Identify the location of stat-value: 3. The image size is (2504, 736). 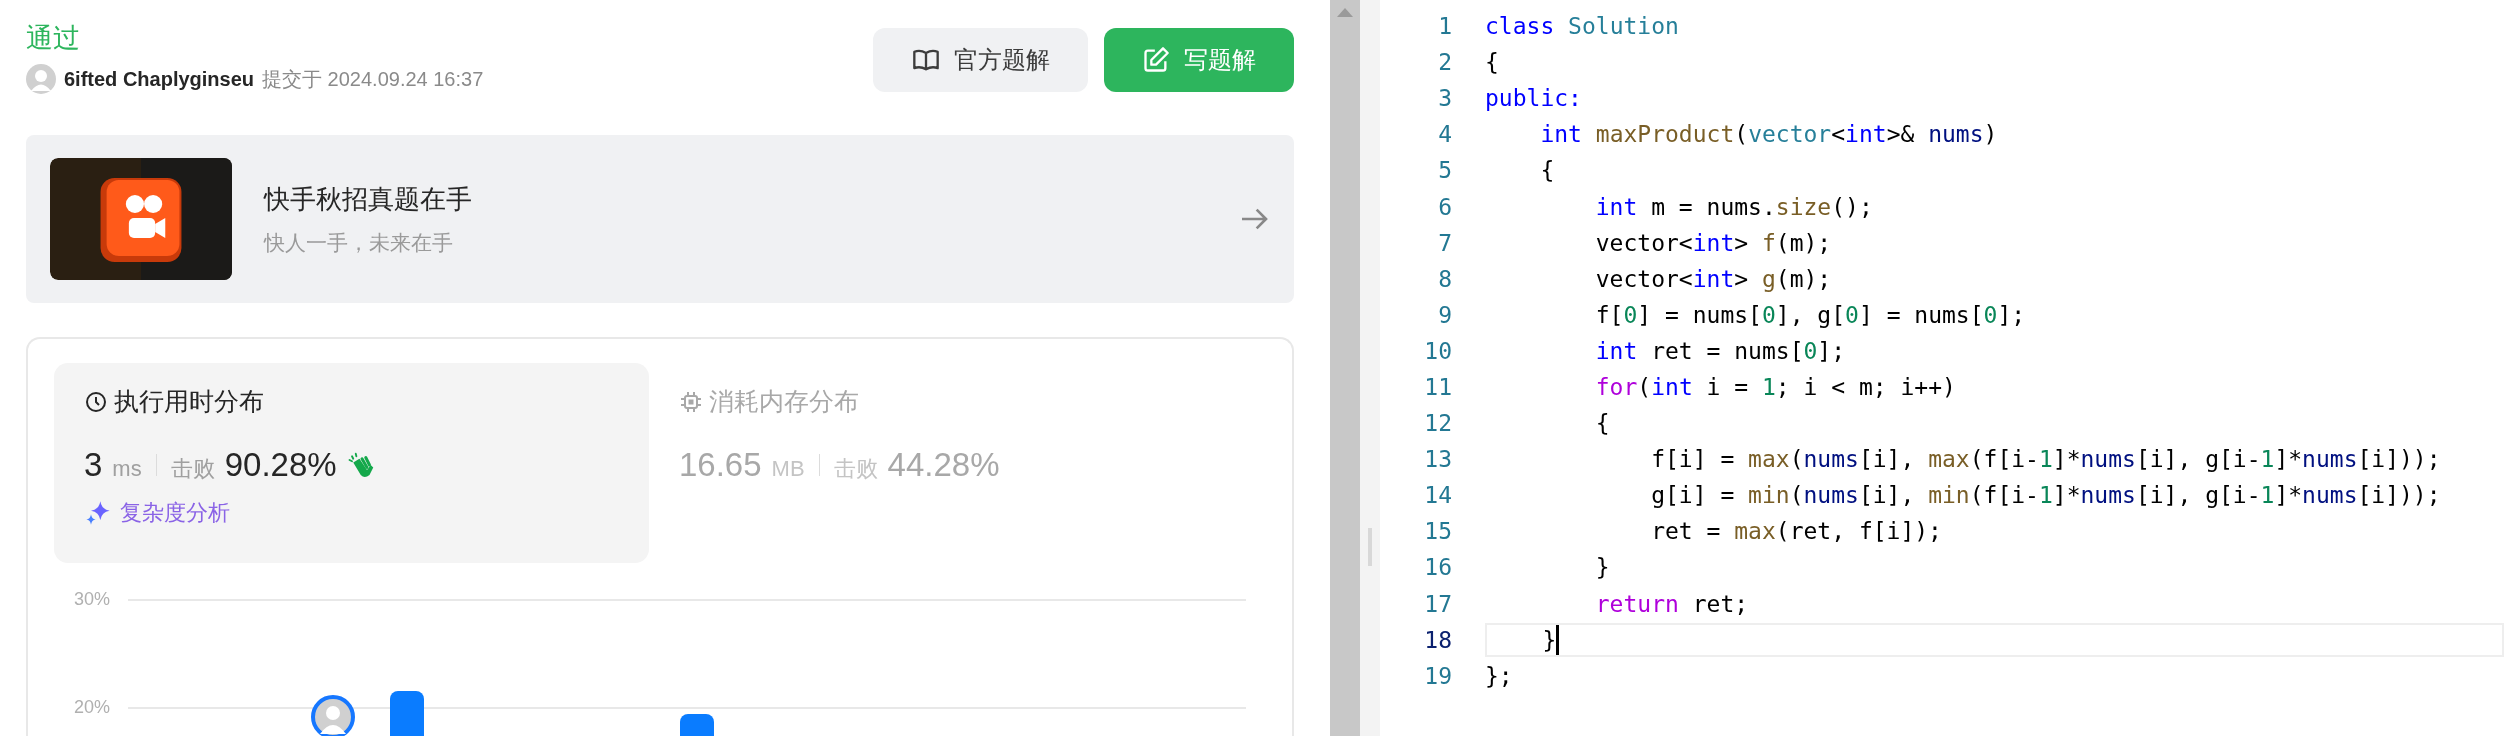
(93, 465).